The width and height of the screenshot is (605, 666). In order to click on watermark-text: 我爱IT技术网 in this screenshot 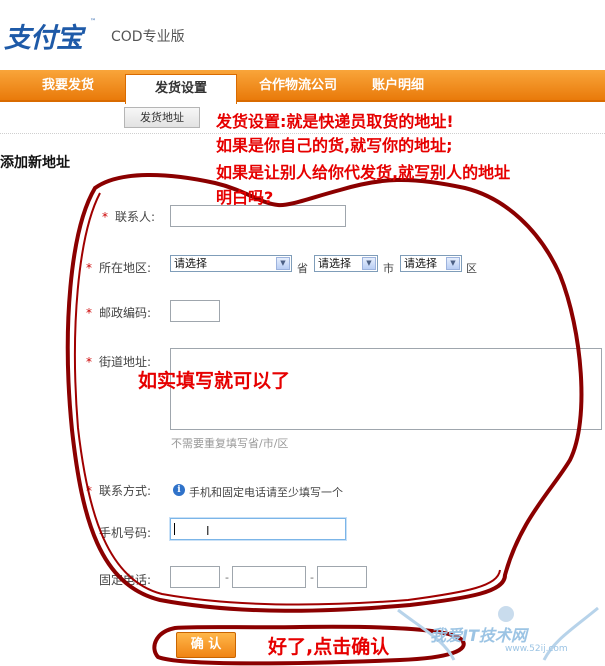, I will do `click(478, 635)`.